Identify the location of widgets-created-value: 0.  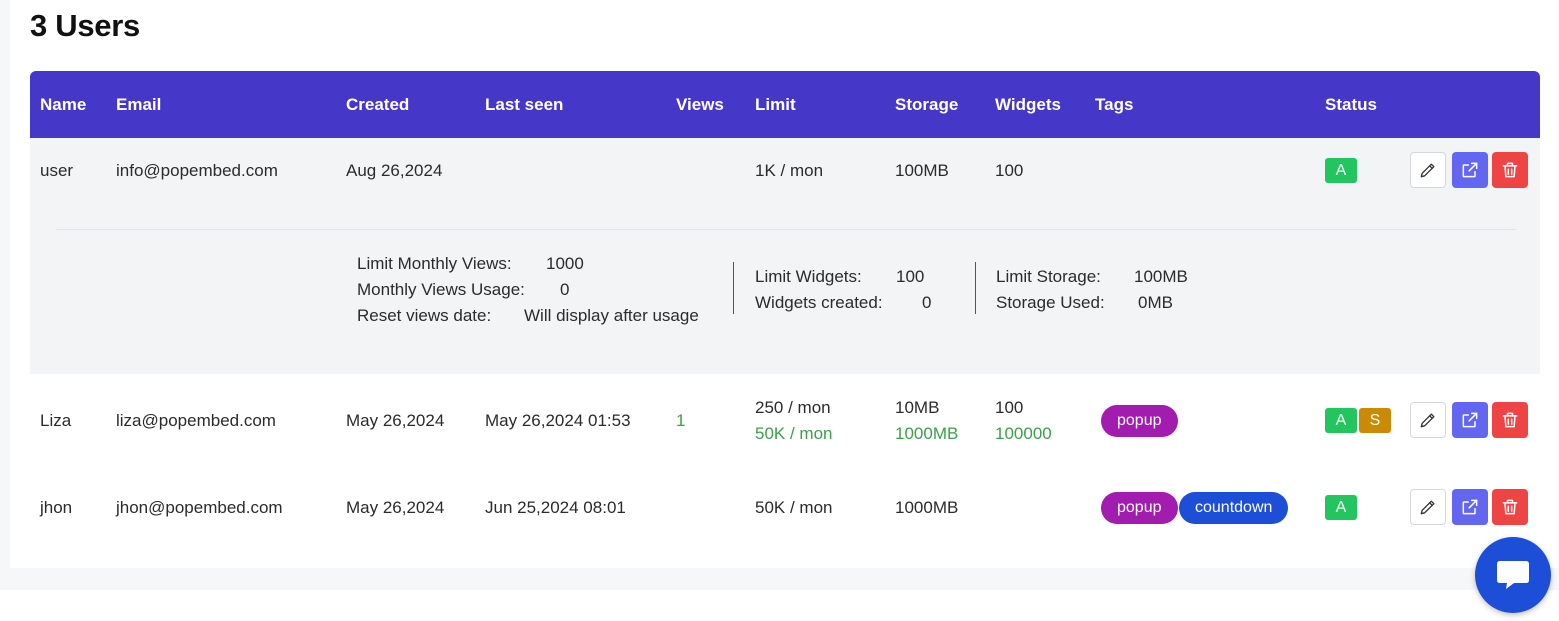
(927, 302).